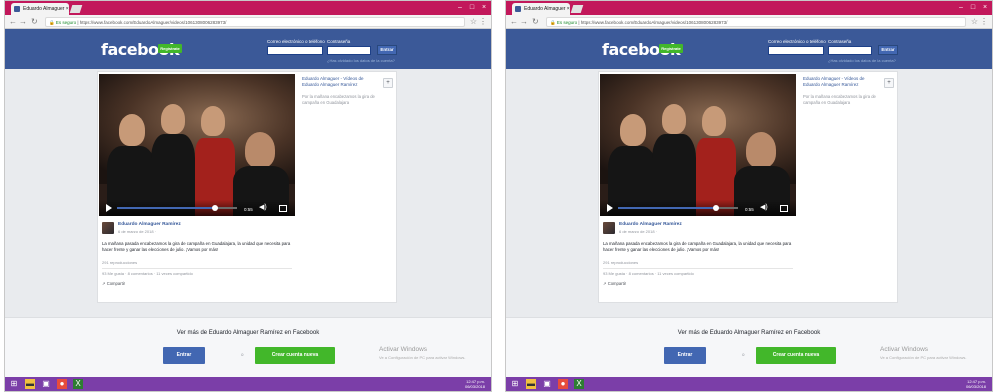 Image resolution: width=995 pixels, height=392 pixels. I want to click on share-label: Compartir, so click(617, 283).